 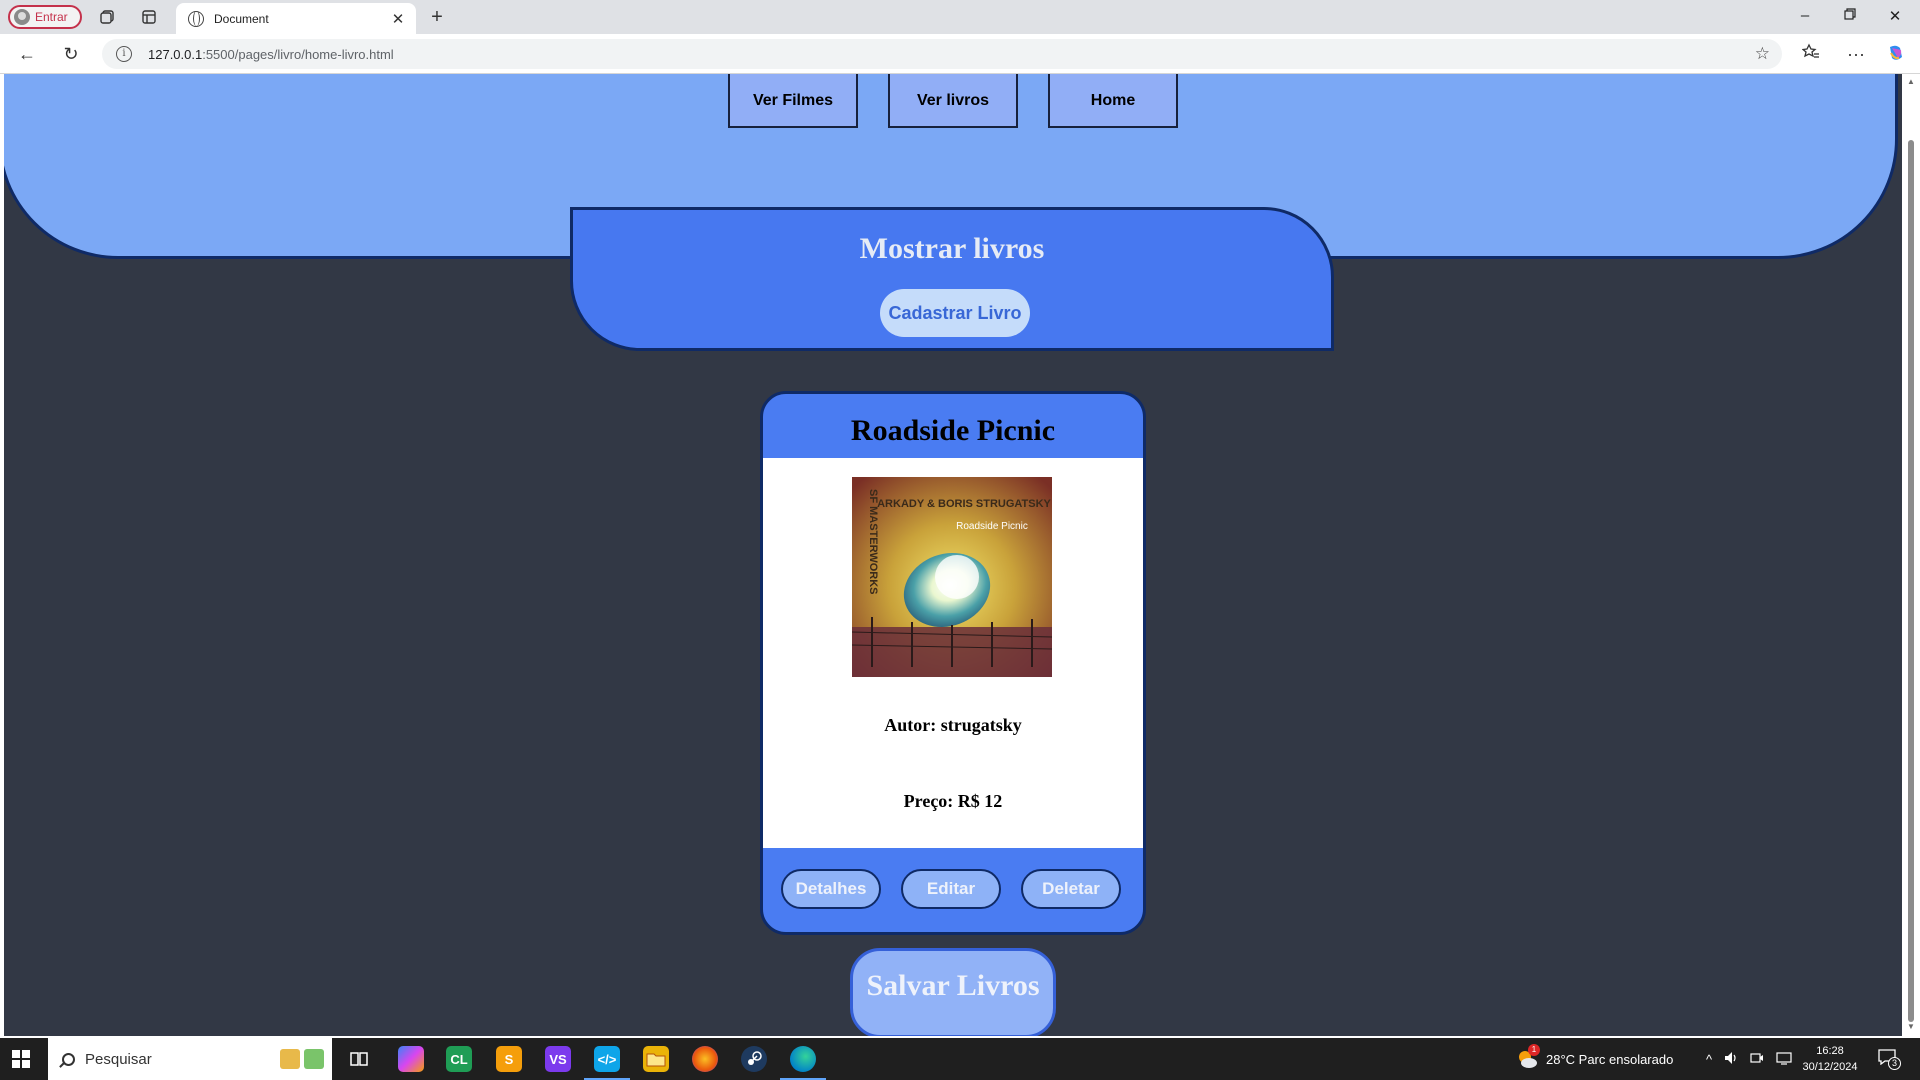 What do you see at coordinates (1894, 1063) in the screenshot?
I see `notification-count: 3` at bounding box center [1894, 1063].